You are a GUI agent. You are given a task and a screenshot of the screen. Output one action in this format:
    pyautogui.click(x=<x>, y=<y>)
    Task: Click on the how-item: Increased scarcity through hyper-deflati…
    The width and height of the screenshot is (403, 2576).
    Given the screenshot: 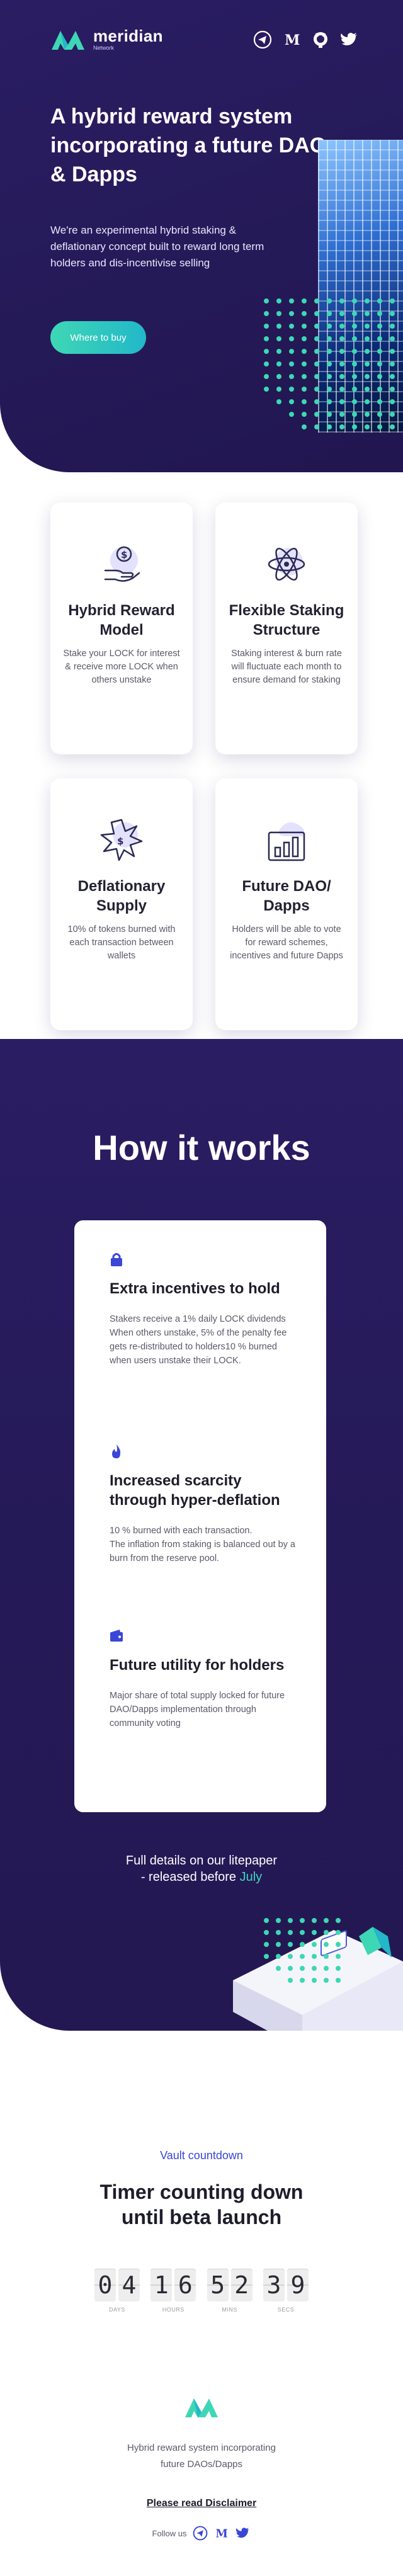 What is the action you would take?
    pyautogui.click(x=204, y=1504)
    